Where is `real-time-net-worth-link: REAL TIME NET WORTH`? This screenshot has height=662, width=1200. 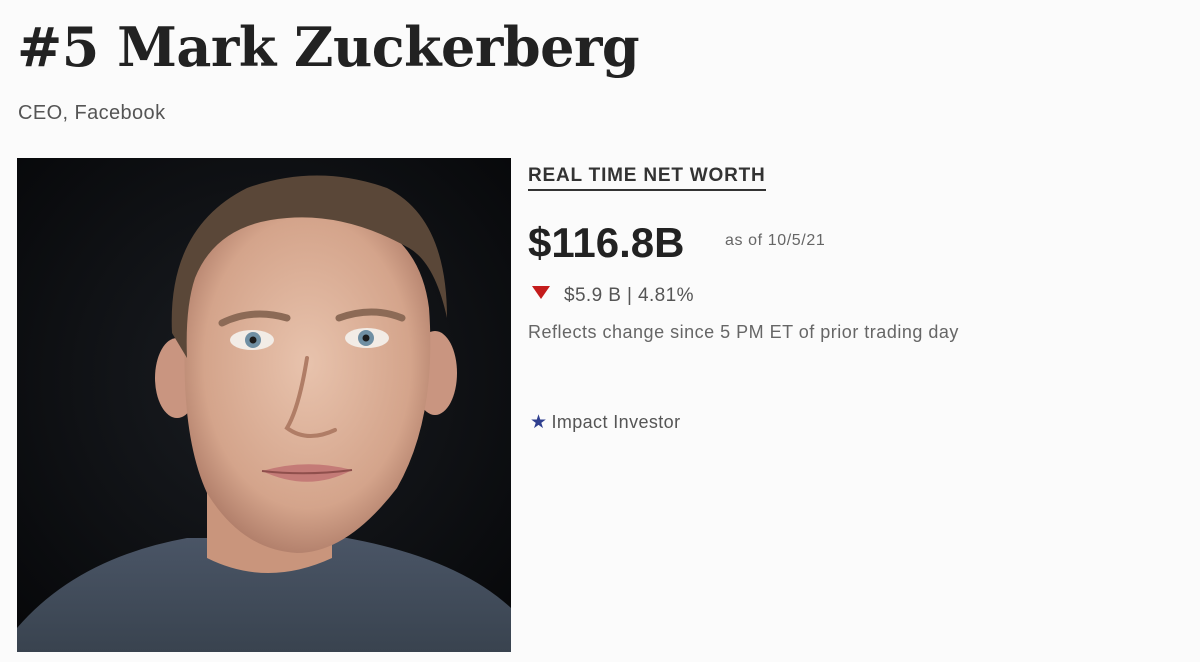
real-time-net-worth-link: REAL TIME NET WORTH is located at coordinates (647, 177).